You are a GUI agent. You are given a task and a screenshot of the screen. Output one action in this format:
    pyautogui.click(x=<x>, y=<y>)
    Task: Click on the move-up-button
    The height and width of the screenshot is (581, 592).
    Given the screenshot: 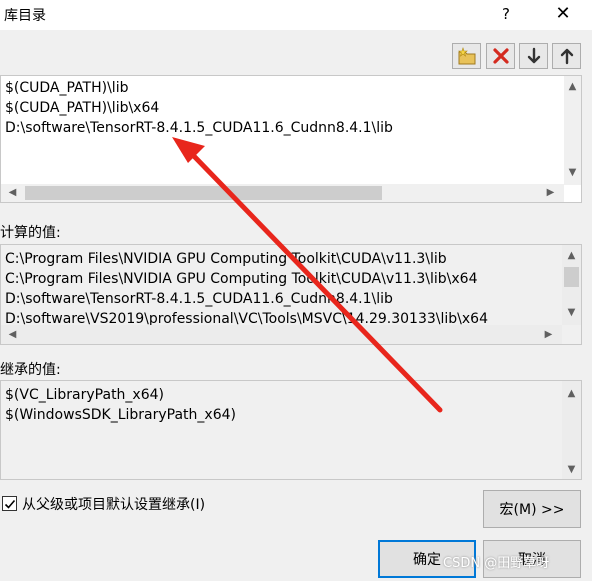 What is the action you would take?
    pyautogui.click(x=566, y=56)
    